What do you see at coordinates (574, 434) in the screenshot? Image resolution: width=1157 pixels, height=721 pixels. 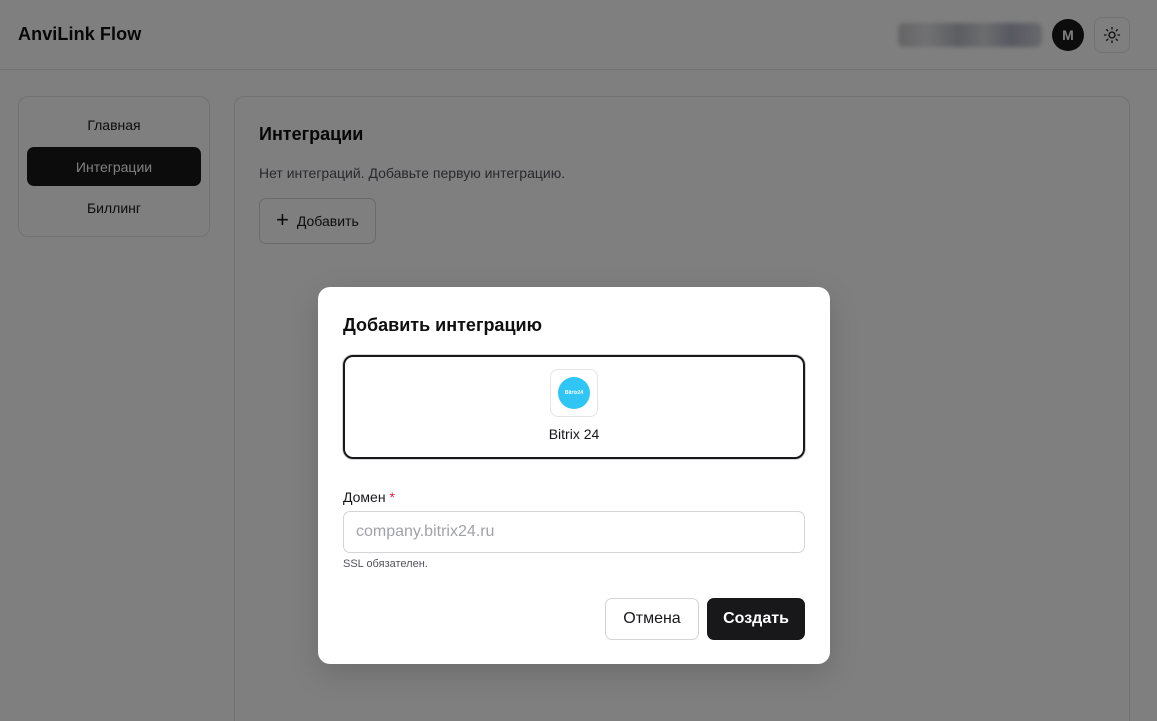 I see `integration-option-label: Bitrix 24` at bounding box center [574, 434].